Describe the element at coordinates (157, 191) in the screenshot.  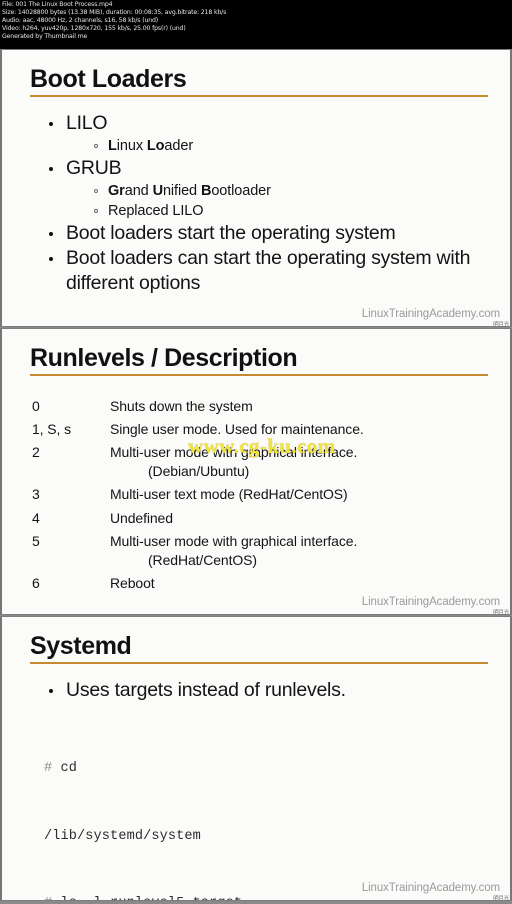
I see `sub-bullet-bold-2: U` at that location.